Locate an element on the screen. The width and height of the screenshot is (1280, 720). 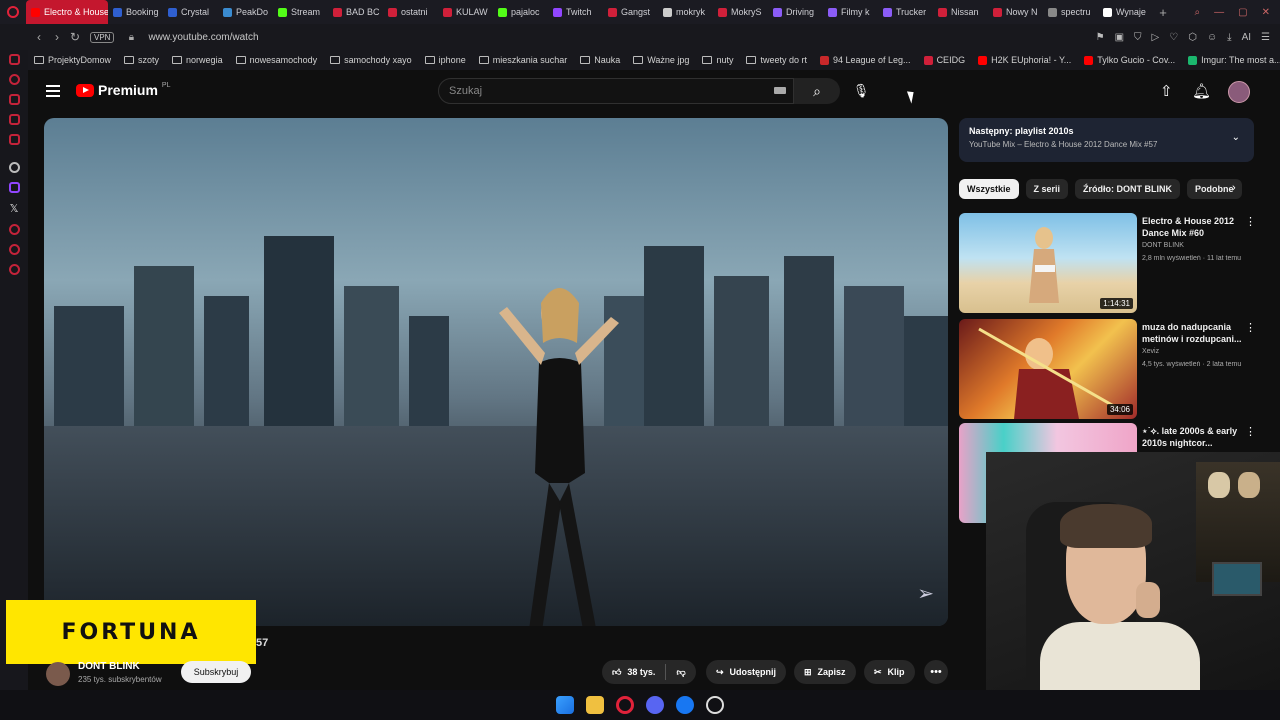
facebook-icon is located at coordinates (685, 705).